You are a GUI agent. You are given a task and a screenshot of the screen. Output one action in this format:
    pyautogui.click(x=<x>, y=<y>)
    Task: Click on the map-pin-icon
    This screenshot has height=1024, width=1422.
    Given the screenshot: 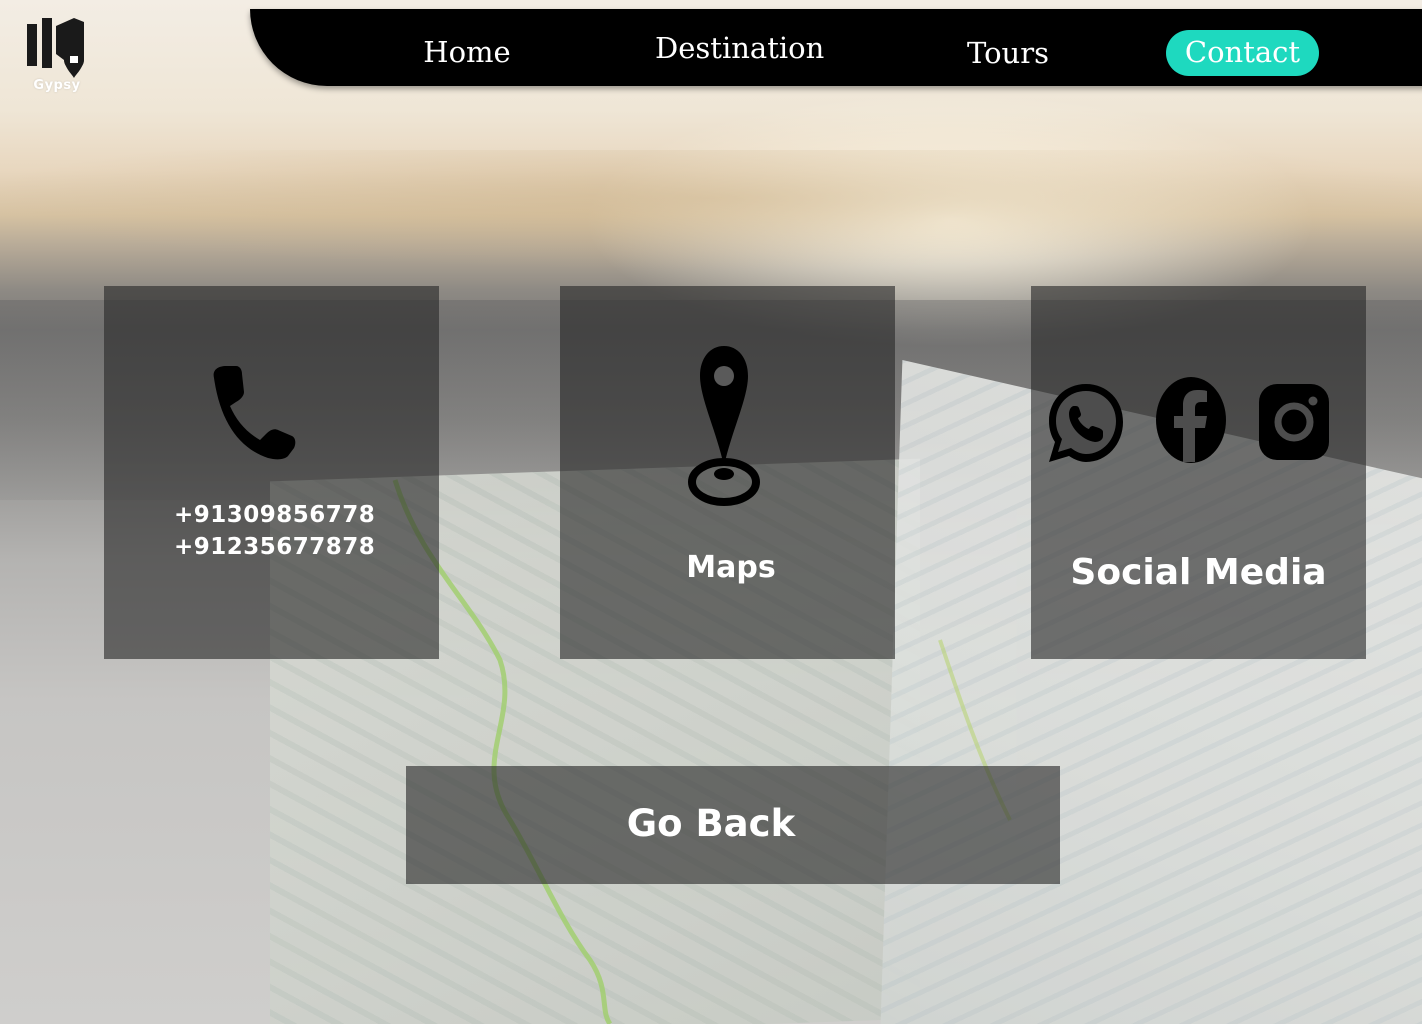 What is the action you would take?
    pyautogui.click(x=724, y=426)
    